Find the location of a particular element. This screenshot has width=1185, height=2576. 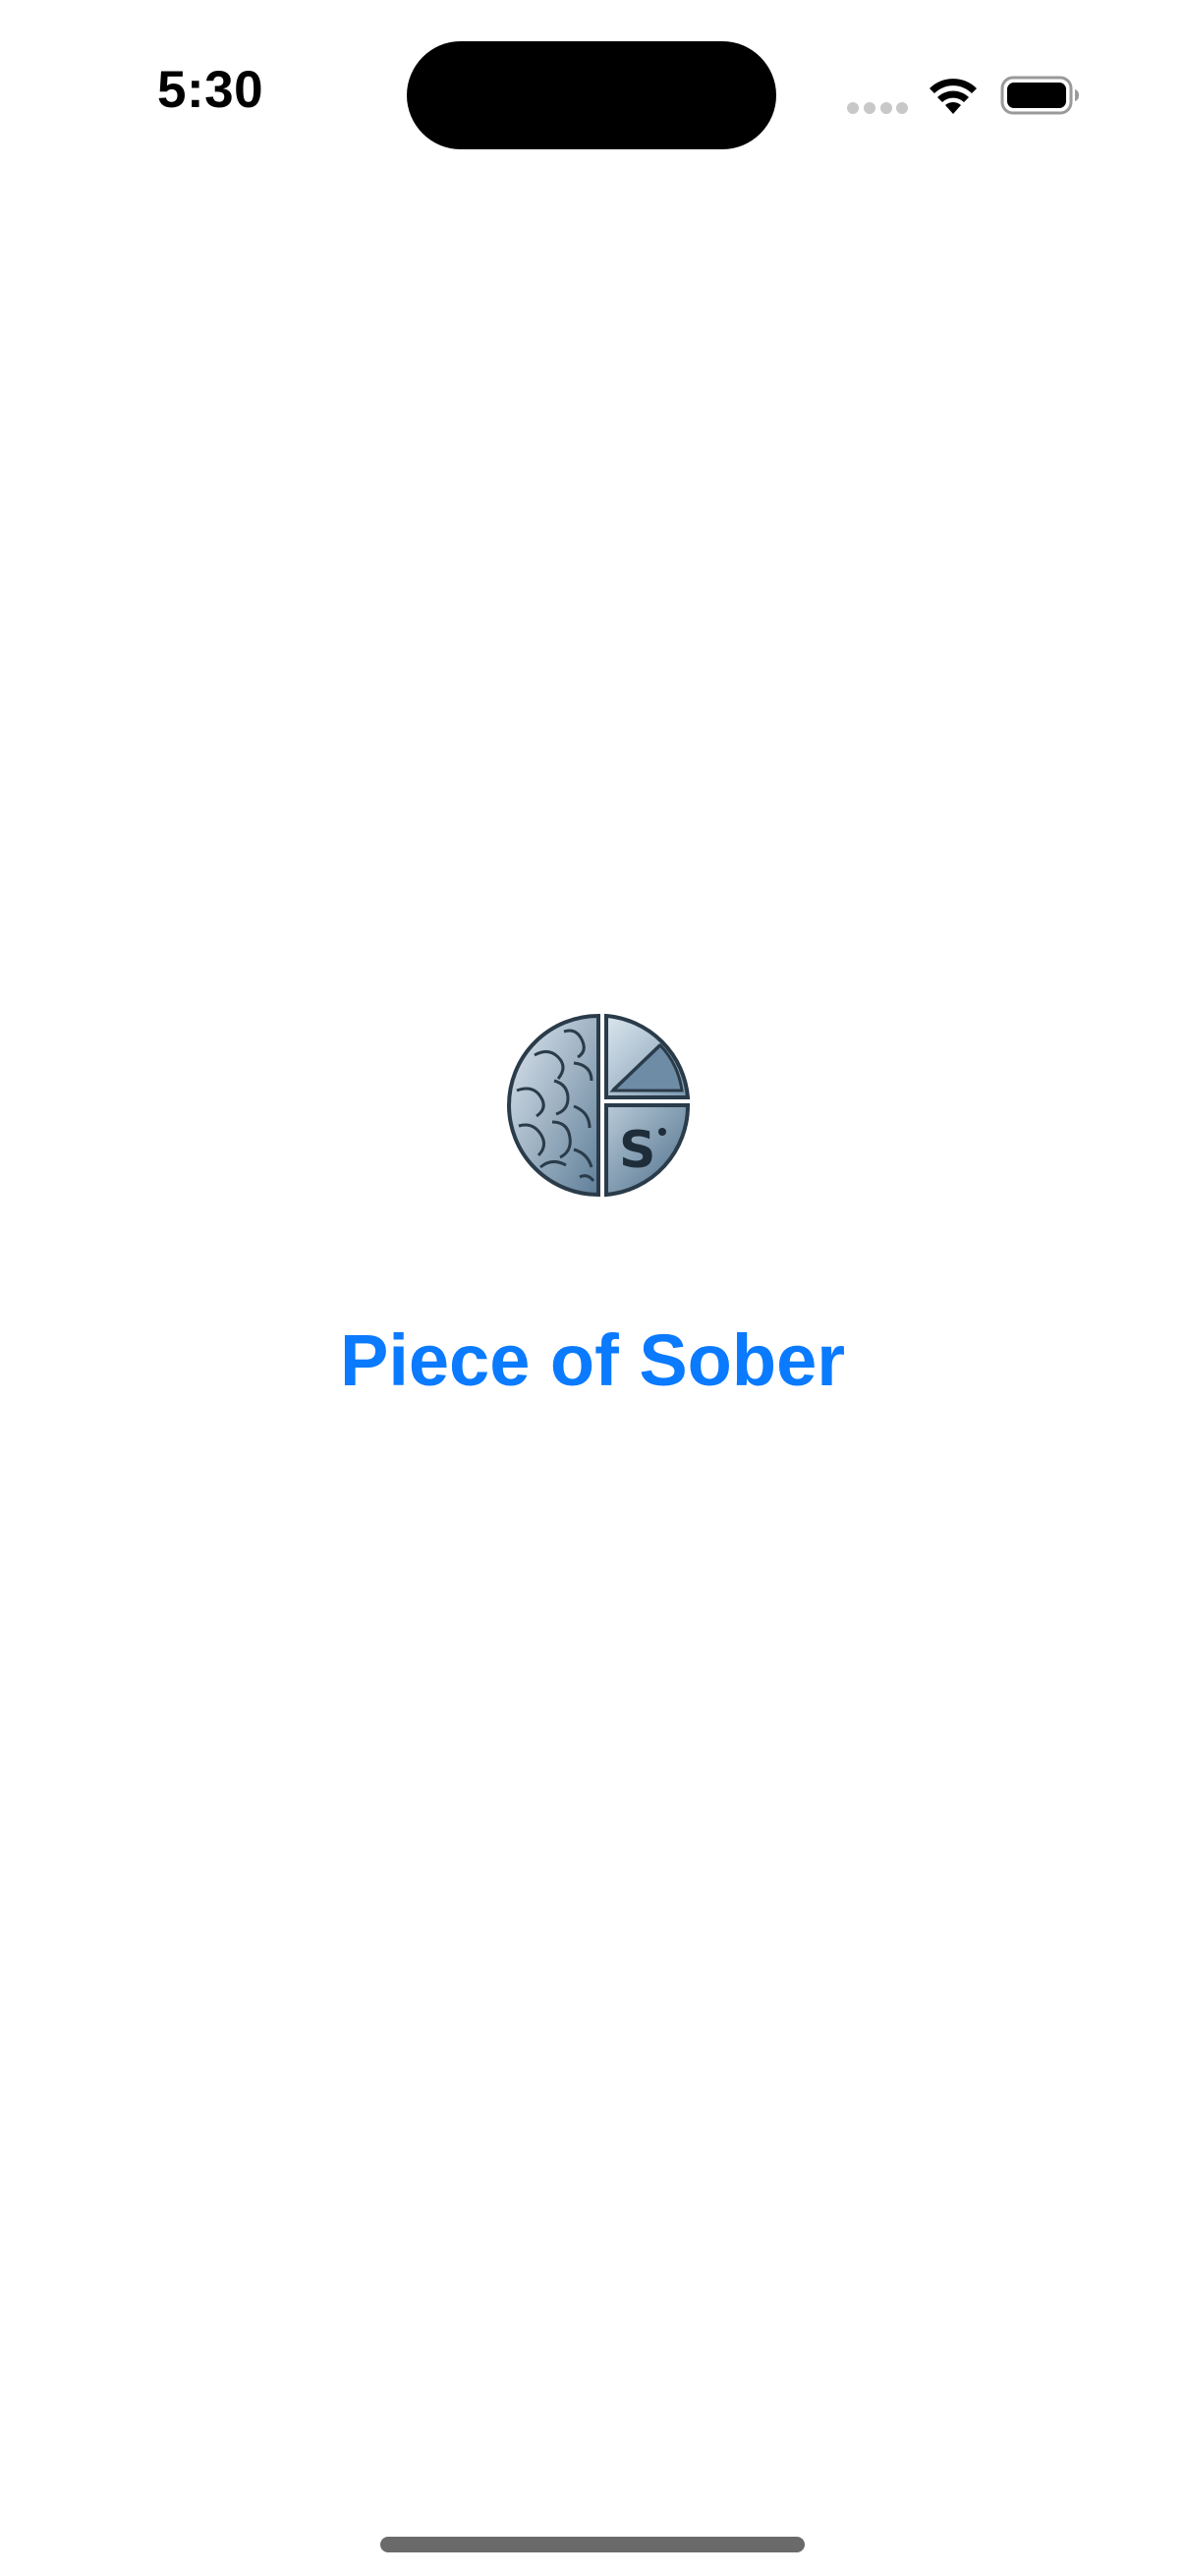

cellular-signal-icon is located at coordinates (878, 108).